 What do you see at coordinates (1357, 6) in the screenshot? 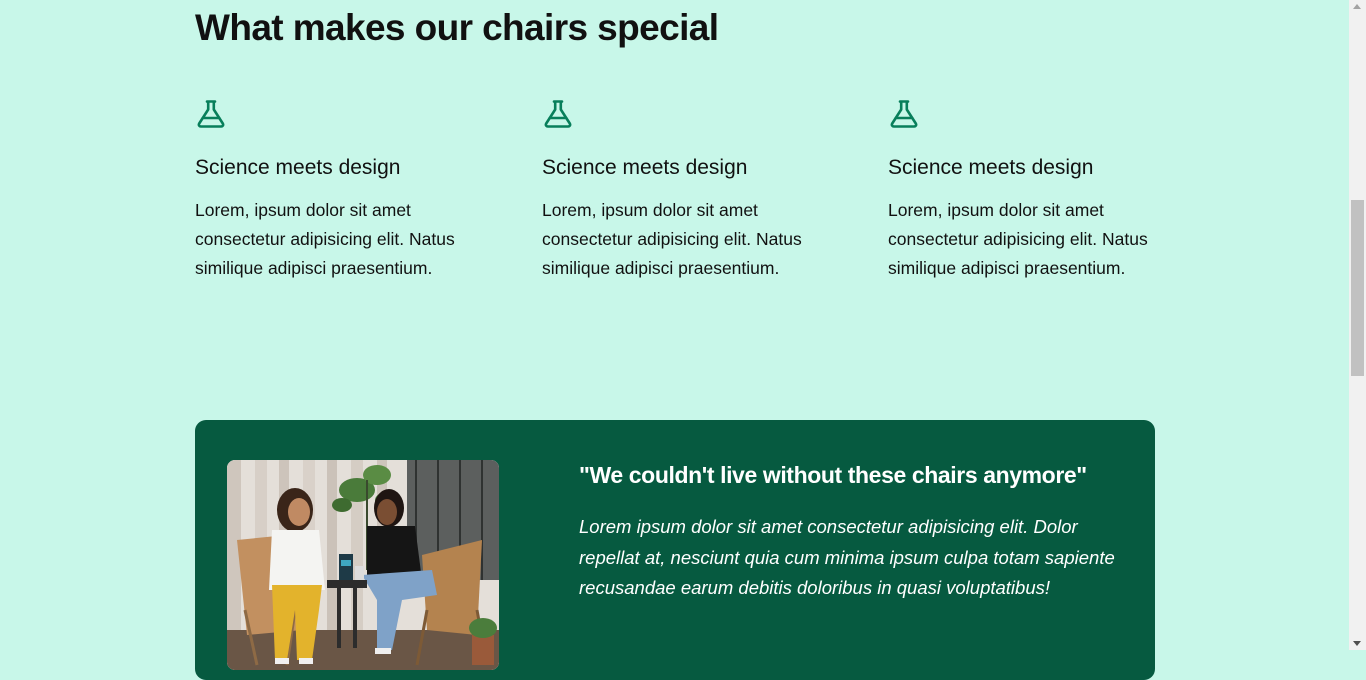
I see `scroll-up-arrow-icon` at bounding box center [1357, 6].